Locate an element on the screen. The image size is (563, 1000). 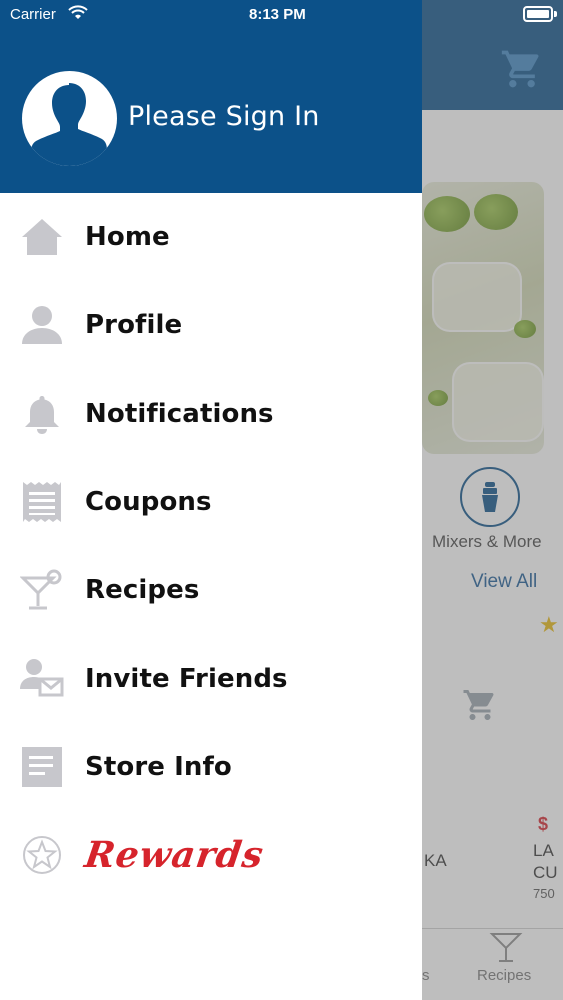
menu-item-coupons: Coupons is located at coordinates (211, 502).